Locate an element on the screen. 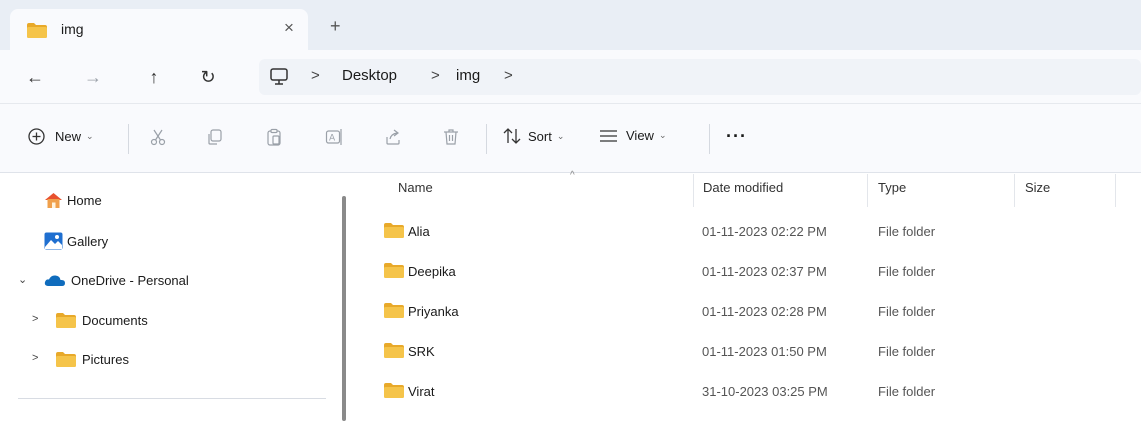 The image size is (1141, 421). navigation-bar: ← → ↑ ↻ > Desktop > img > is located at coordinates (570, 76).